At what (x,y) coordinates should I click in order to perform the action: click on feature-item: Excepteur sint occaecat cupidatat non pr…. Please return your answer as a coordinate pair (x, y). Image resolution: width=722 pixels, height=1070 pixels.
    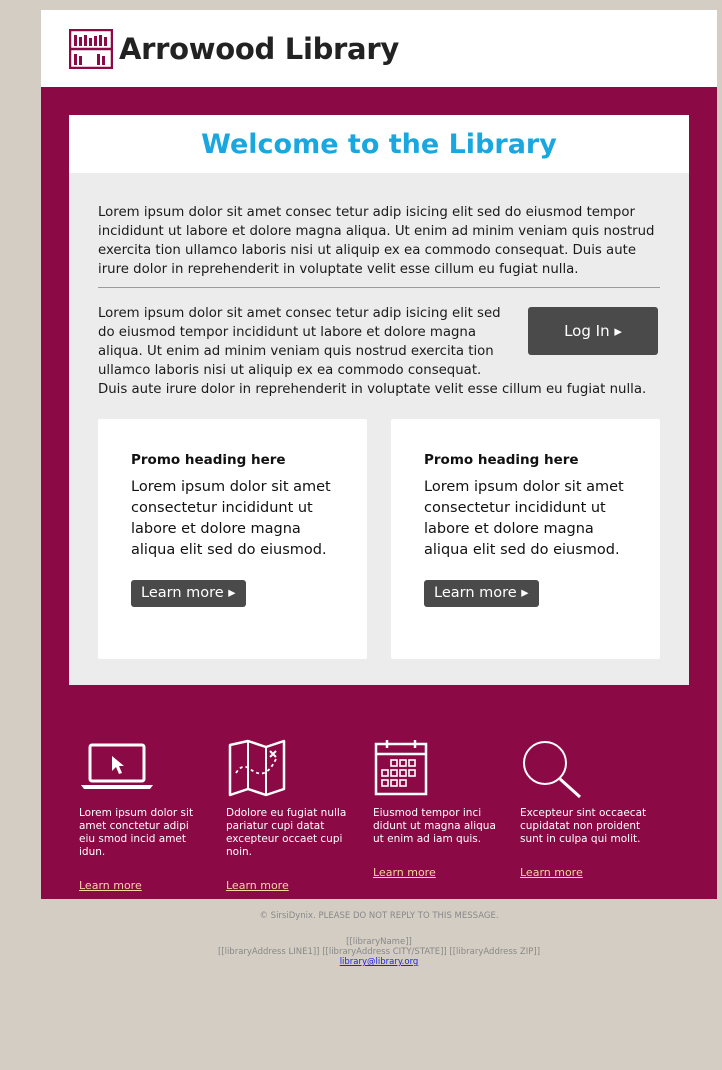
    Looking at the image, I should click on (593, 819).